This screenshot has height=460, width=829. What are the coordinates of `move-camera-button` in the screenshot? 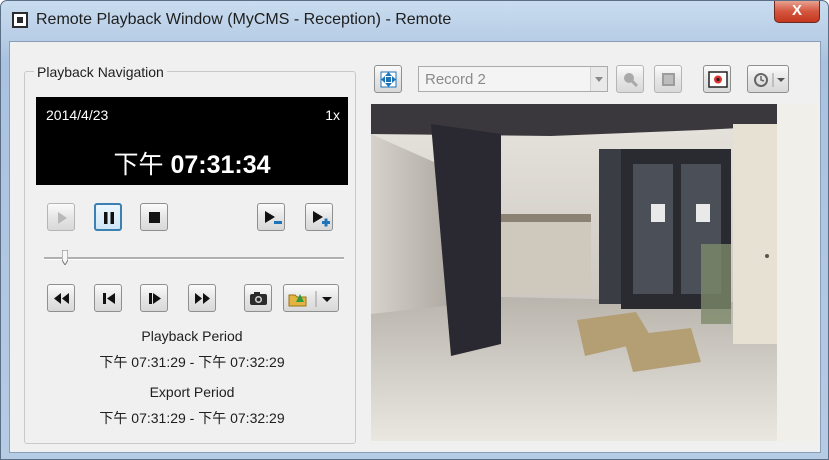 It's located at (388, 79).